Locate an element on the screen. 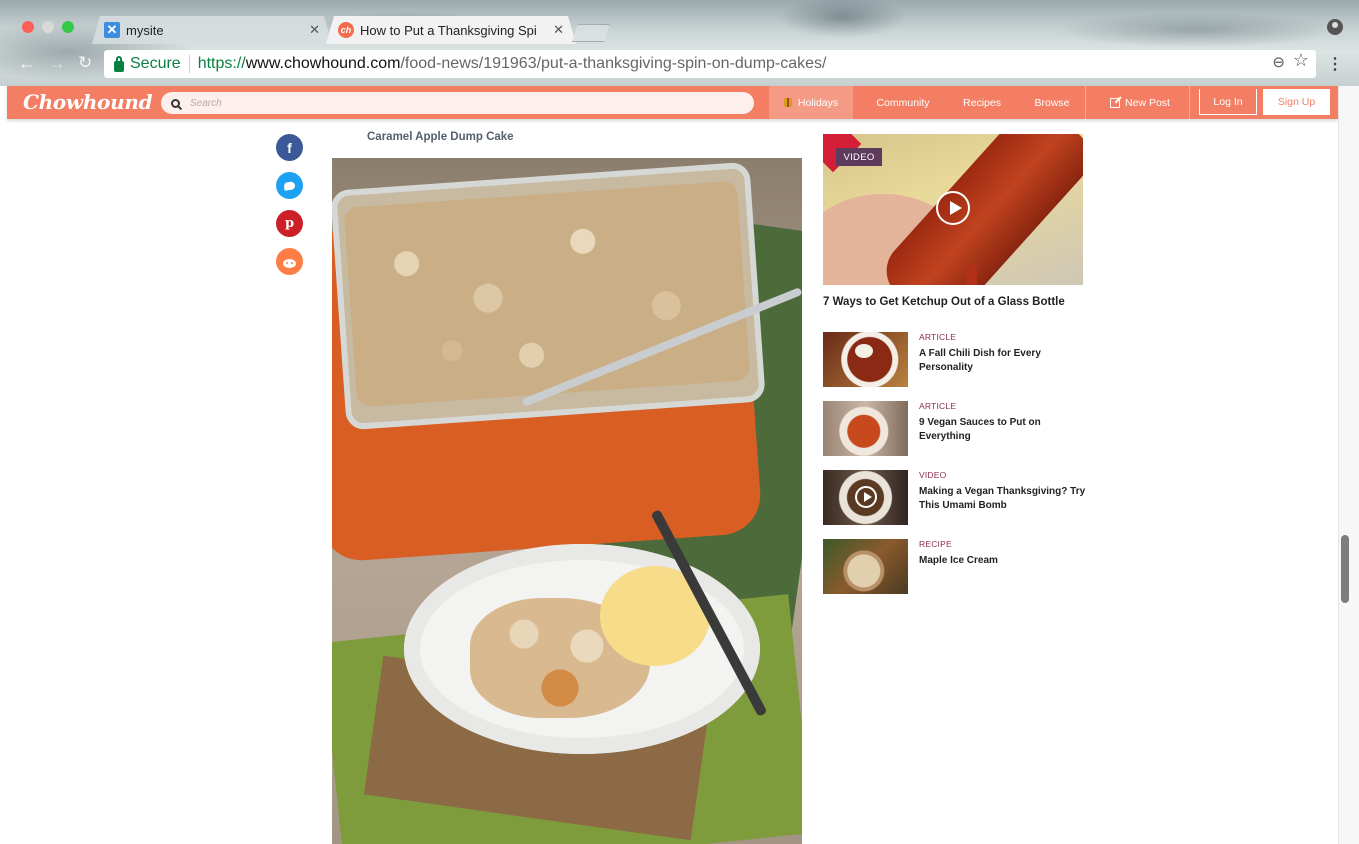  reddit-icon is located at coordinates (289, 263).